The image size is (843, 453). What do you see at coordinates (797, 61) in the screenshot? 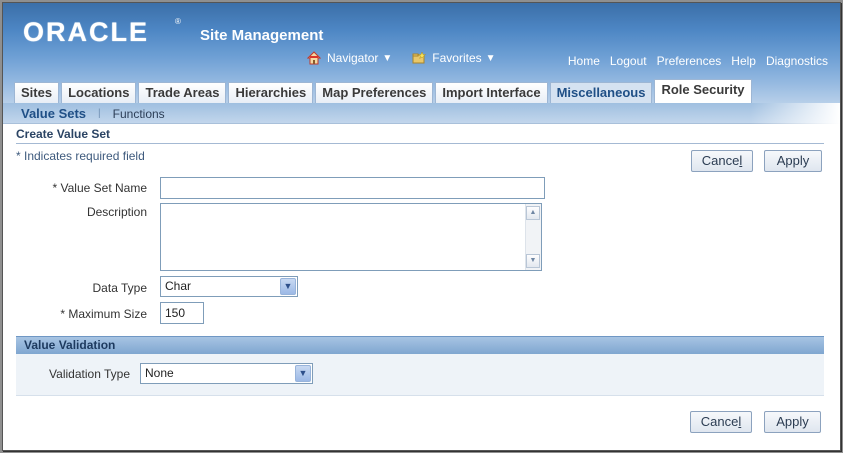
I see `diagnostics-link: Diagnostics` at bounding box center [797, 61].